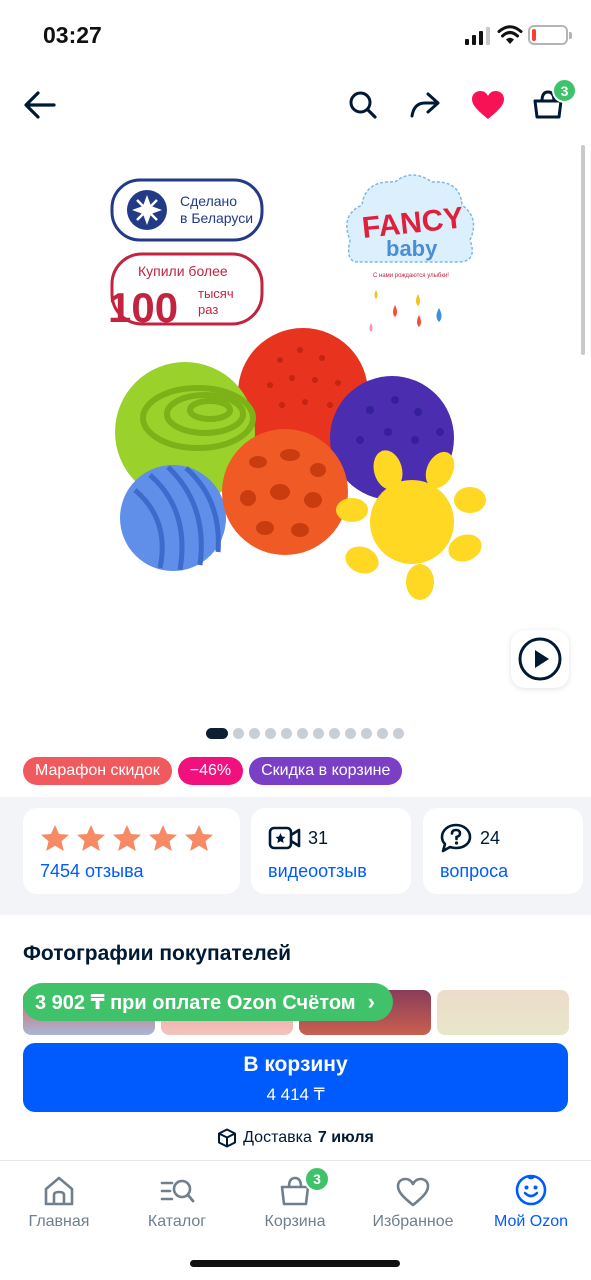  Describe the element at coordinates (217, 733) in the screenshot. I see `pagination-dot-active` at that location.